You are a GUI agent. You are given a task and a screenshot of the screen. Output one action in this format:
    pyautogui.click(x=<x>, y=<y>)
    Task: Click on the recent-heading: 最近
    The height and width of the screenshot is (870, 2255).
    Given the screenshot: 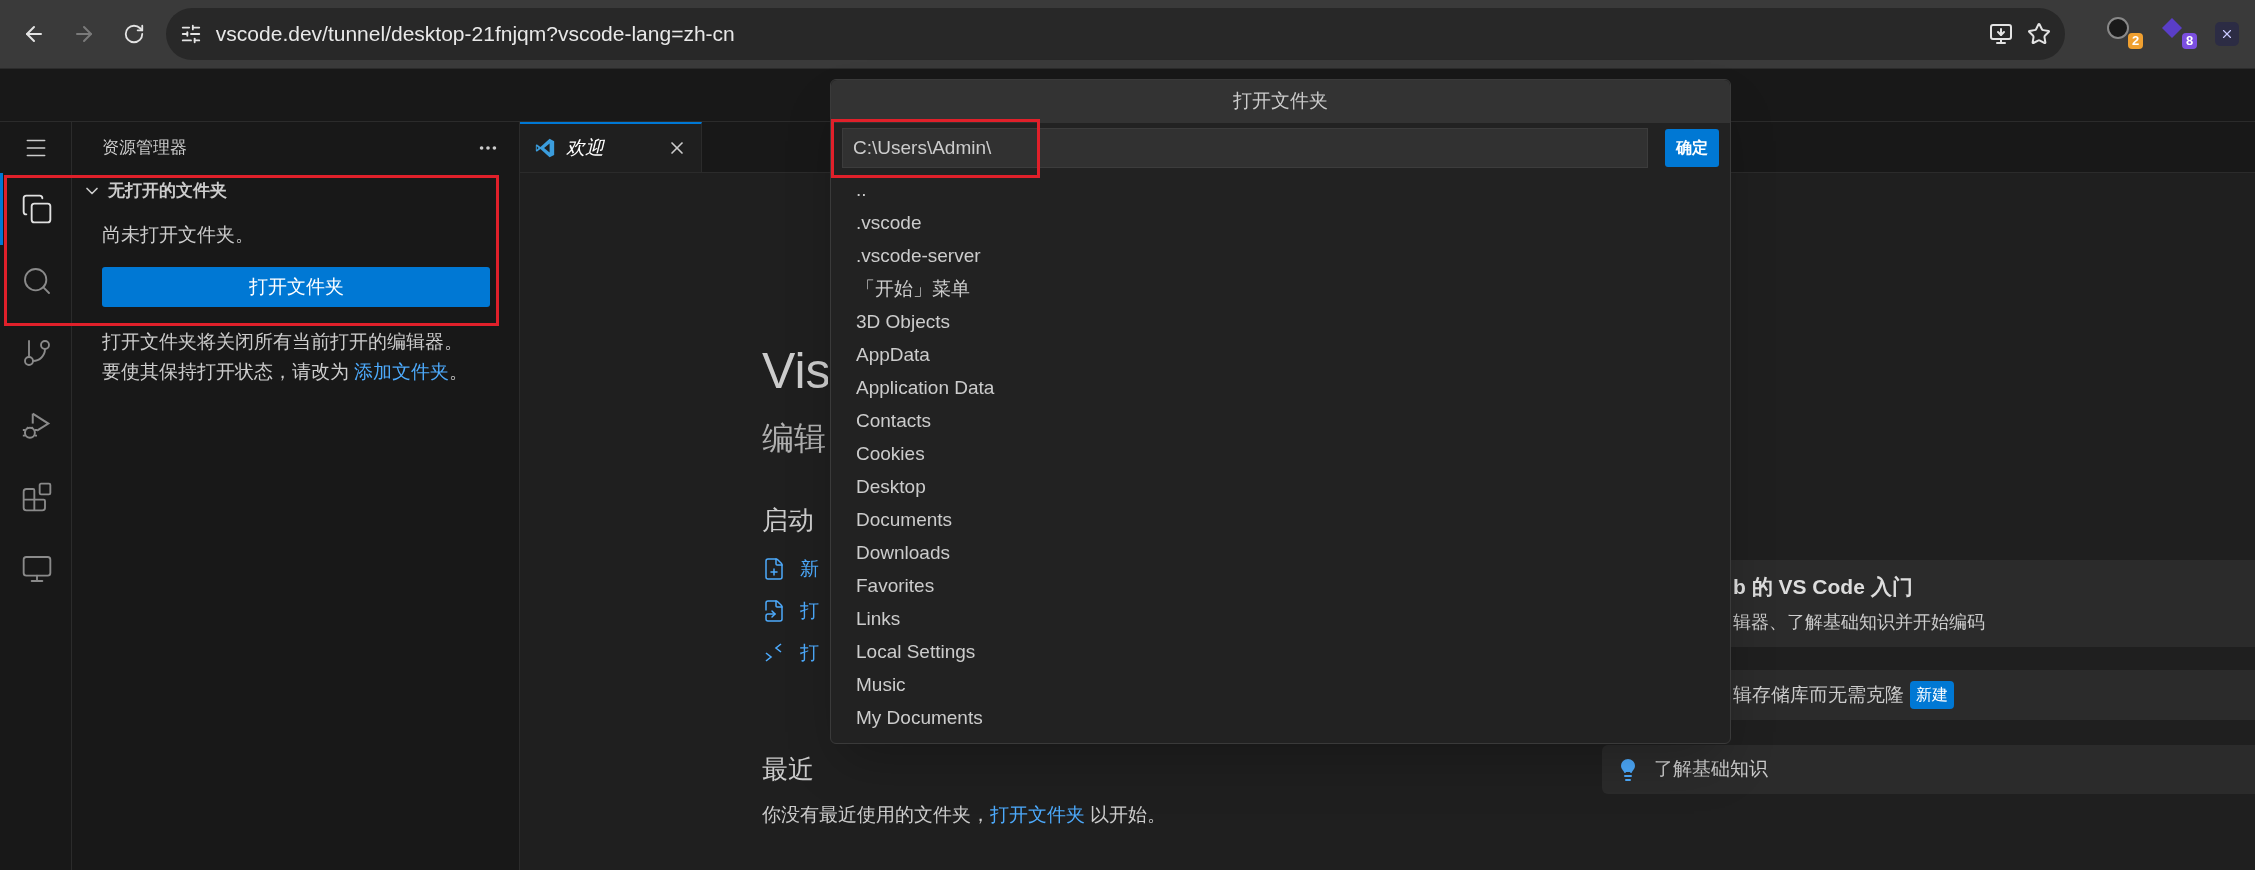 What is the action you would take?
    pyautogui.click(x=788, y=769)
    